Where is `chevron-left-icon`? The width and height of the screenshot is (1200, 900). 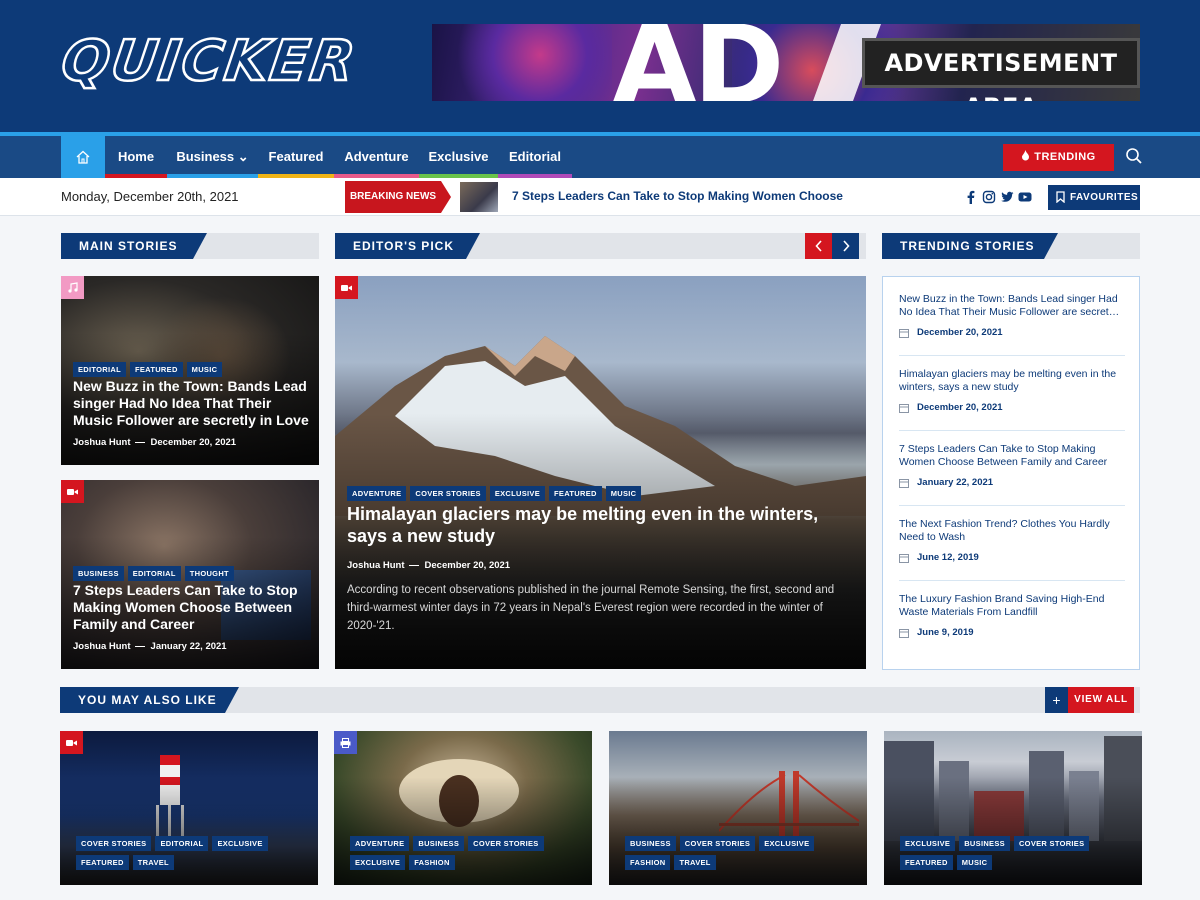 chevron-left-icon is located at coordinates (818, 246).